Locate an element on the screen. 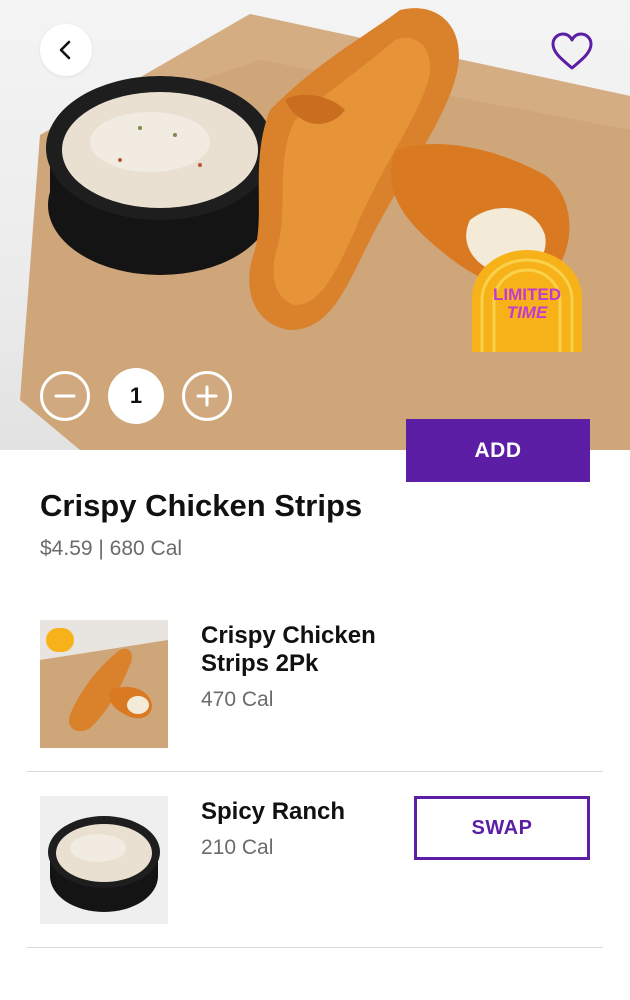 The width and height of the screenshot is (630, 1000). quantity-stepper: 1 is located at coordinates (136, 396).